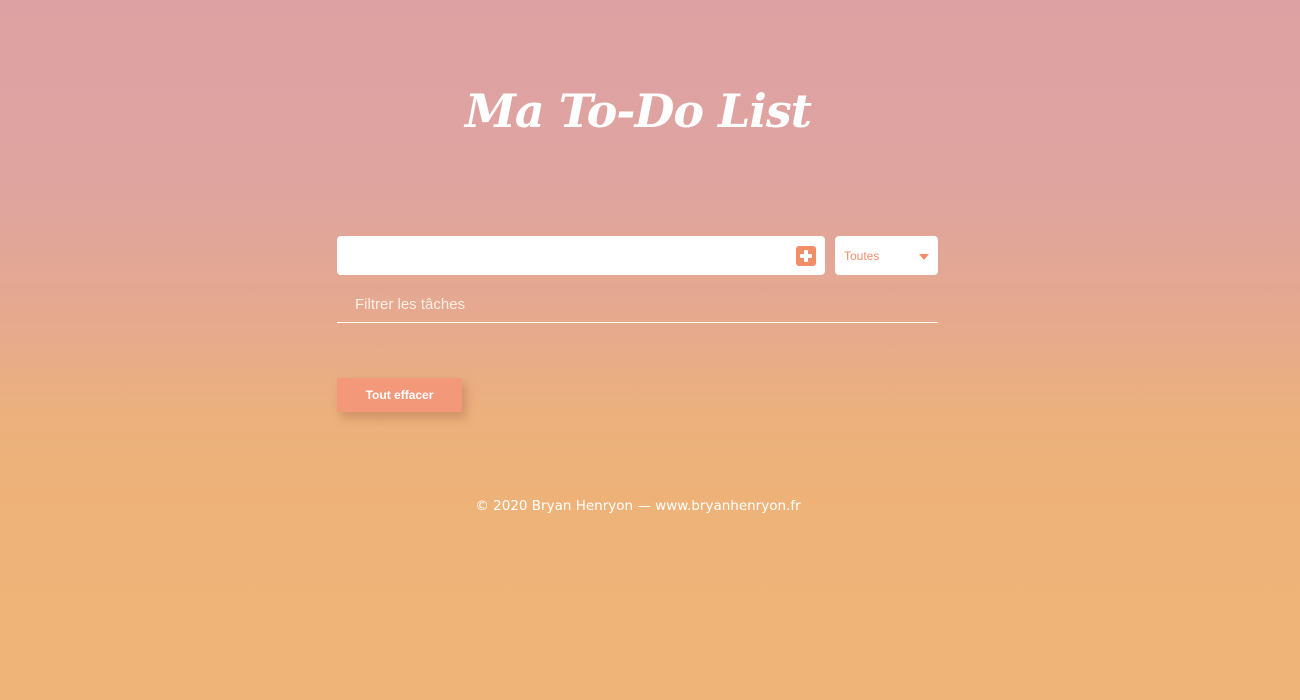  I want to click on filter-tasks-input, so click(635, 304).